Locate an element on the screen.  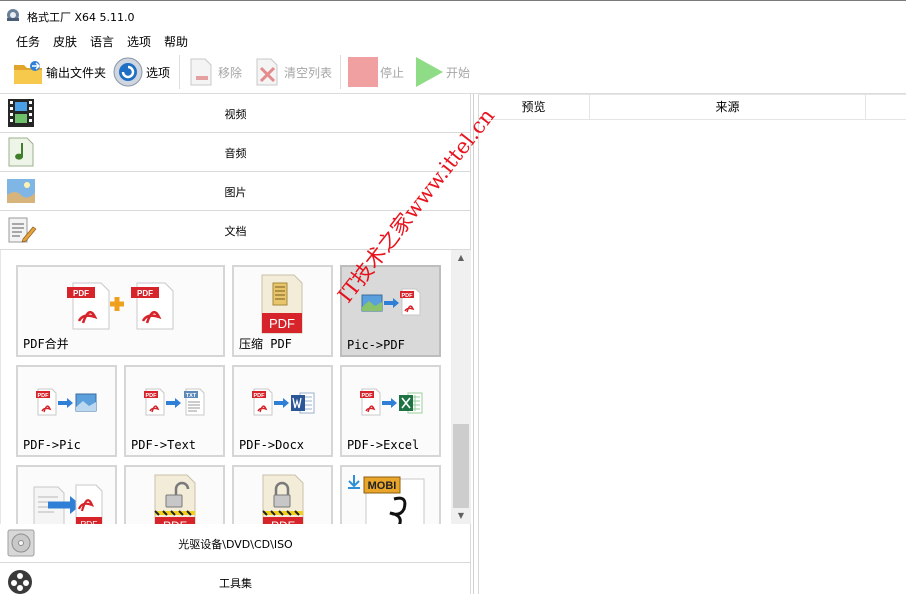
clear-list-icon is located at coordinates (267, 72).